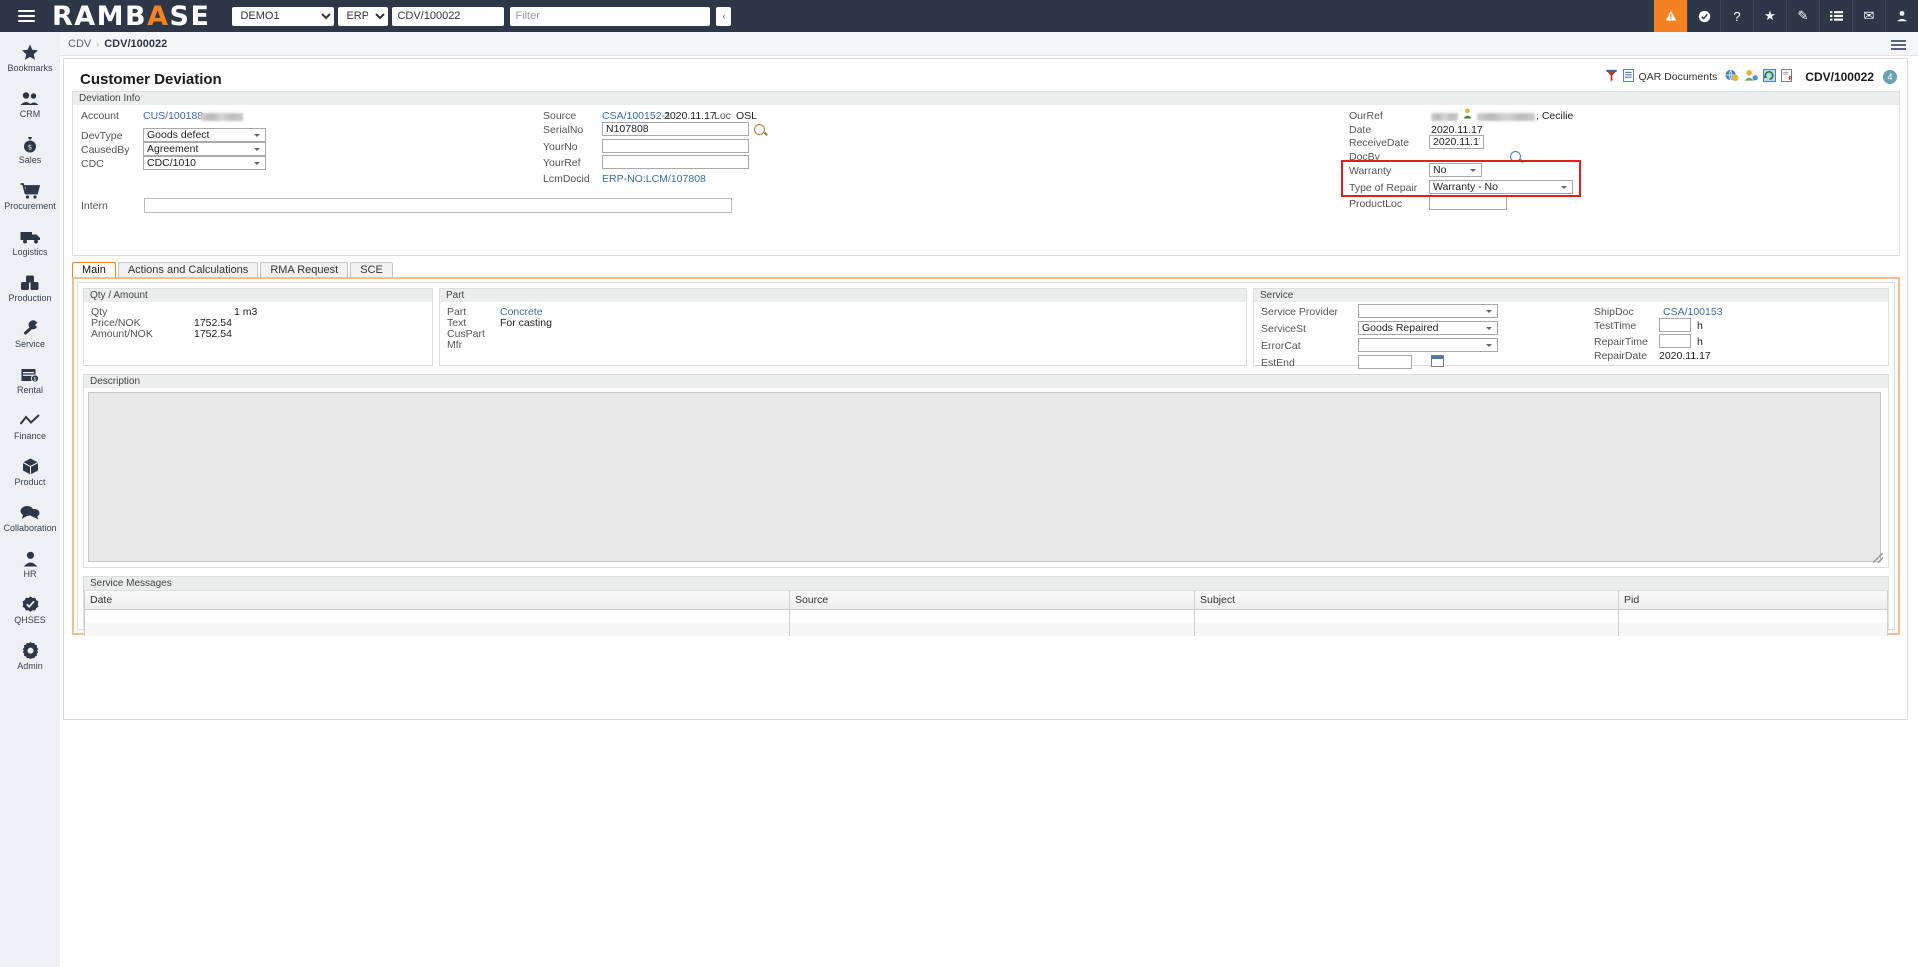  What do you see at coordinates (1370, 171) in the screenshot?
I see `warranty-label: Warranty` at bounding box center [1370, 171].